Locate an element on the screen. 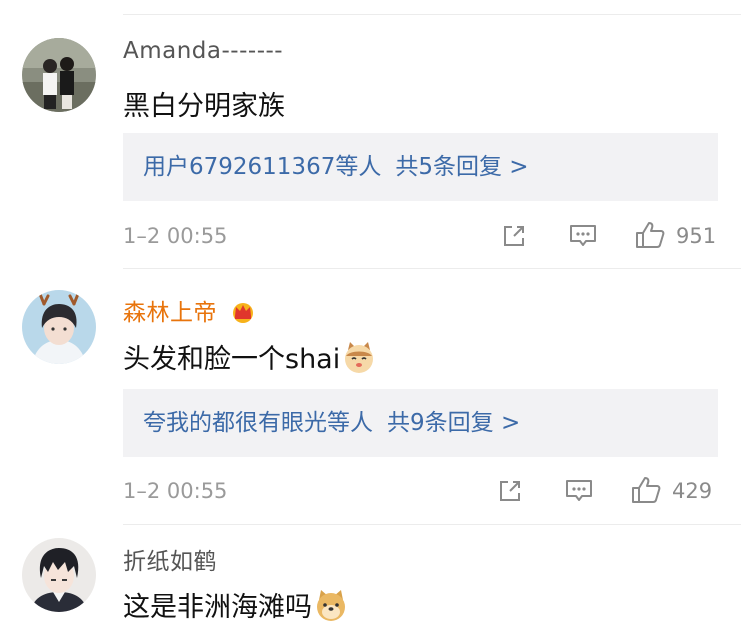 Image resolution: width=753 pixels, height=625 pixels. reply-count: 共9条回复 > is located at coordinates (454, 423).